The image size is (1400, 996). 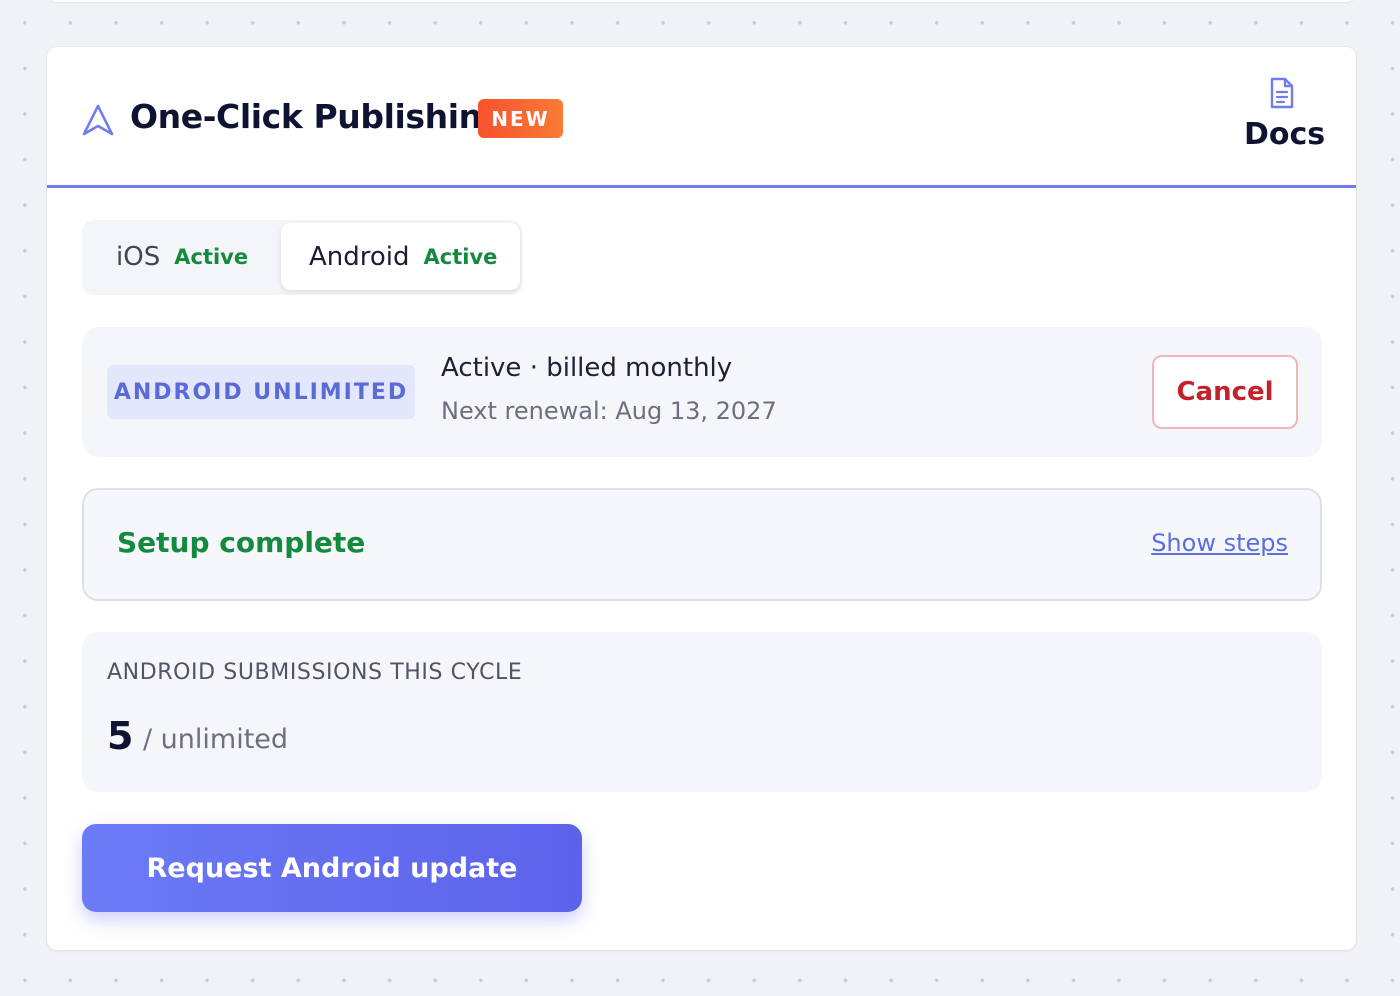 What do you see at coordinates (1225, 392) in the screenshot?
I see `cancel-button: Cancel` at bounding box center [1225, 392].